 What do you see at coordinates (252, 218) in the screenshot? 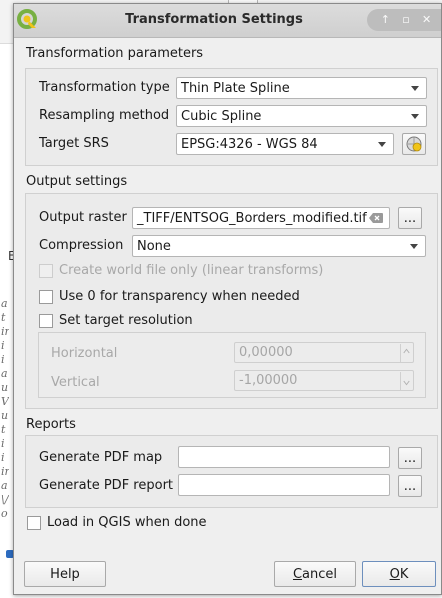
I see `output-raster-value: _TIFF/ENTSOG_Borders_modified.tif` at bounding box center [252, 218].